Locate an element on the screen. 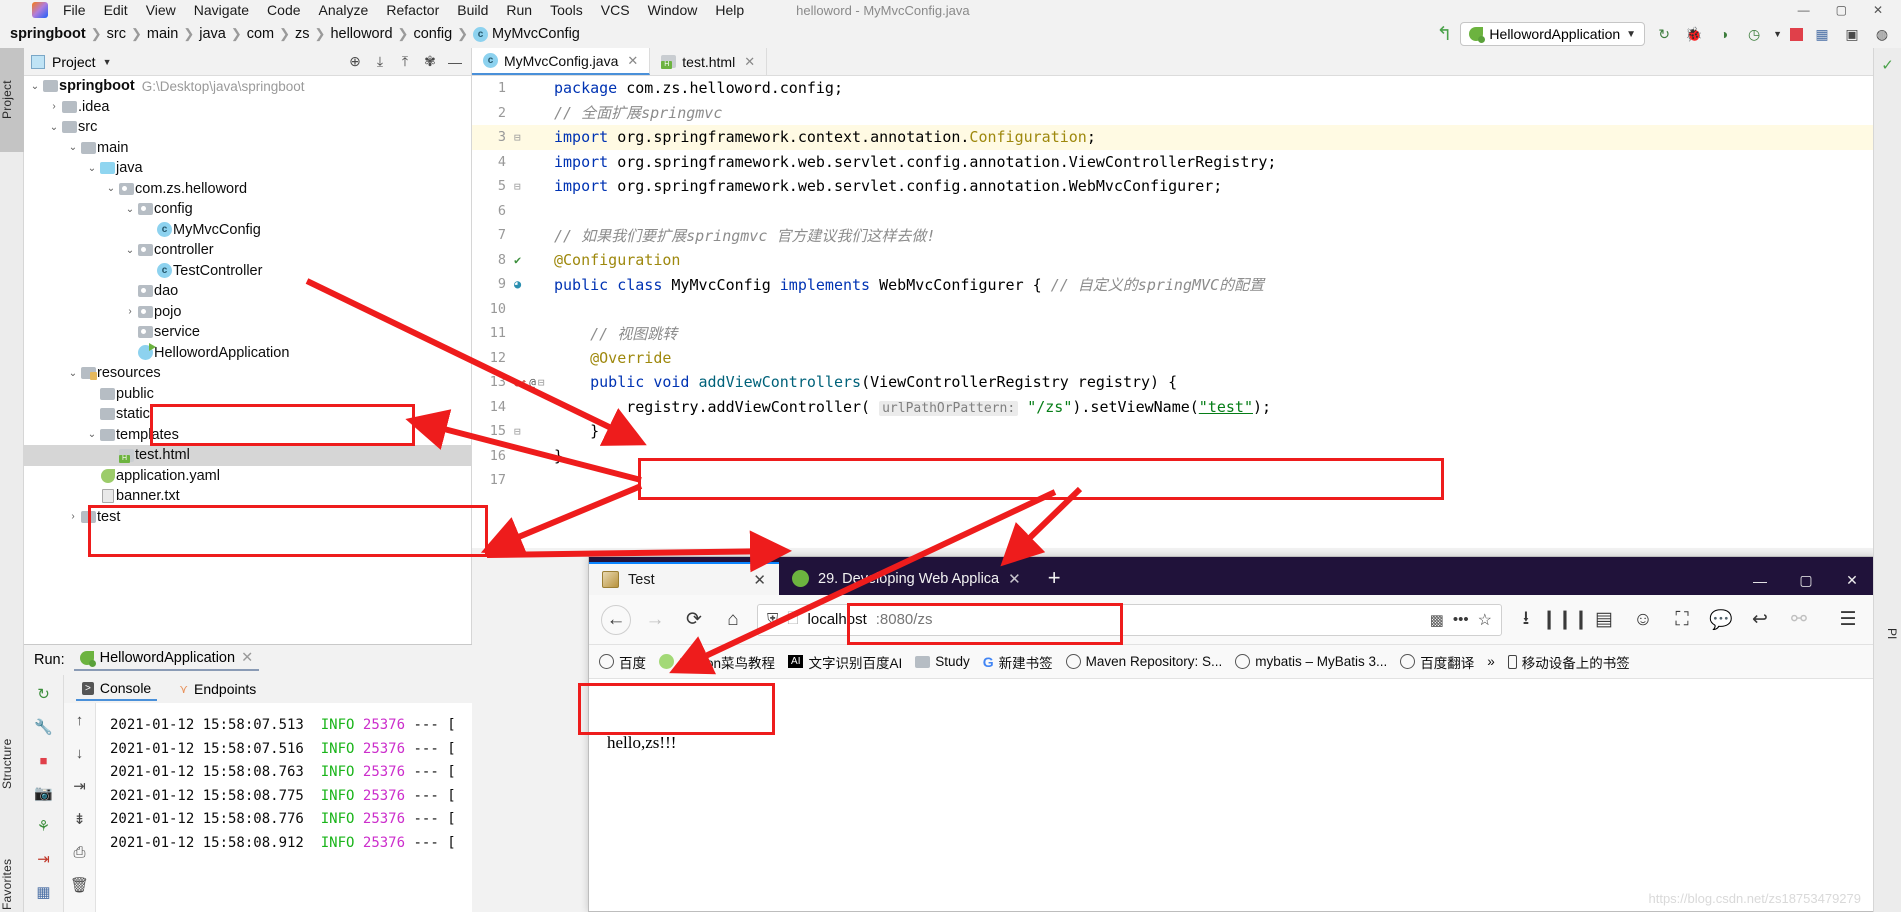 This screenshot has width=1901, height=912. tree-item-java: ⌄ java is located at coordinates (247, 168).